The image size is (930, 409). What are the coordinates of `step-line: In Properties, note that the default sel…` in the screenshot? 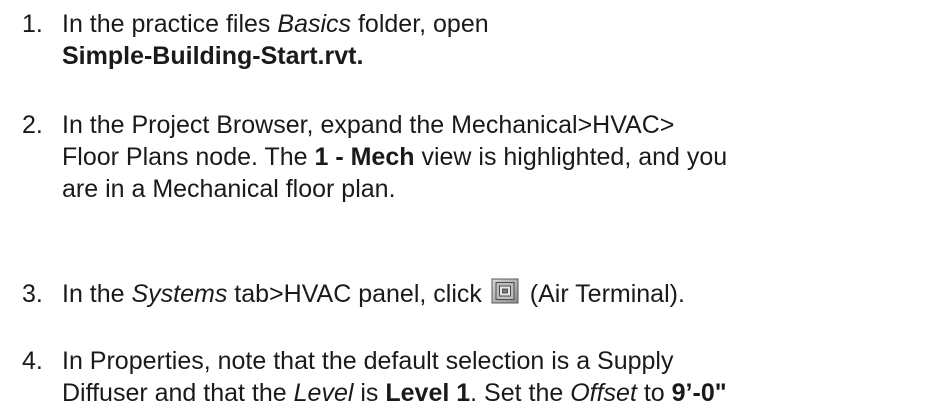 It's located at (368, 361).